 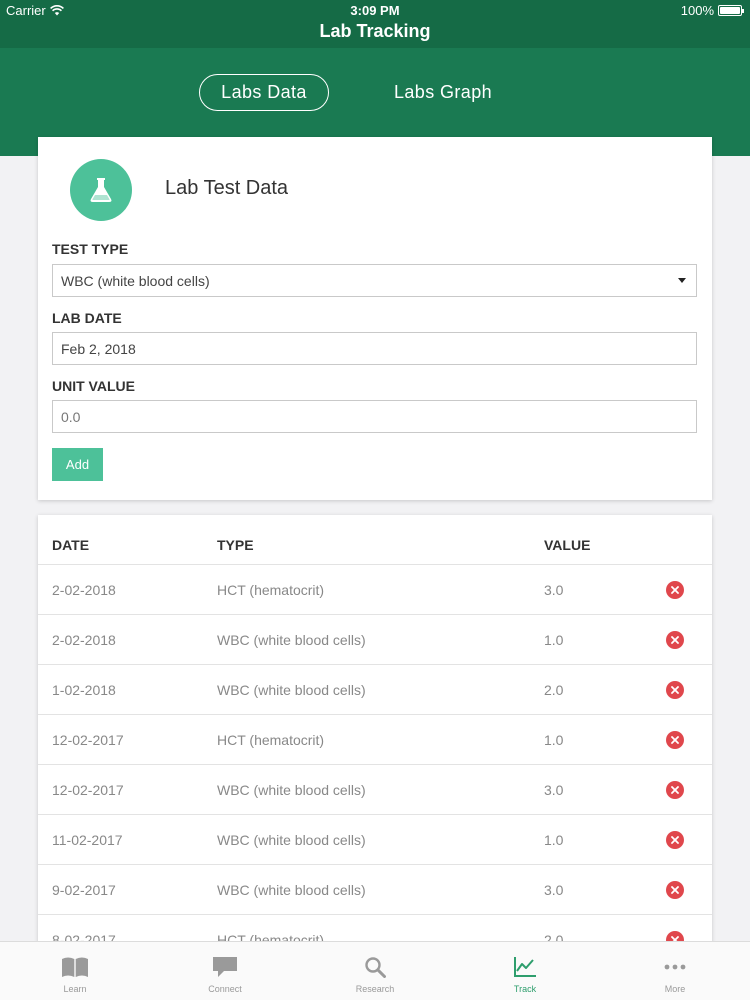 What do you see at coordinates (697, 10) in the screenshot?
I see `battery-percent: 100%` at bounding box center [697, 10].